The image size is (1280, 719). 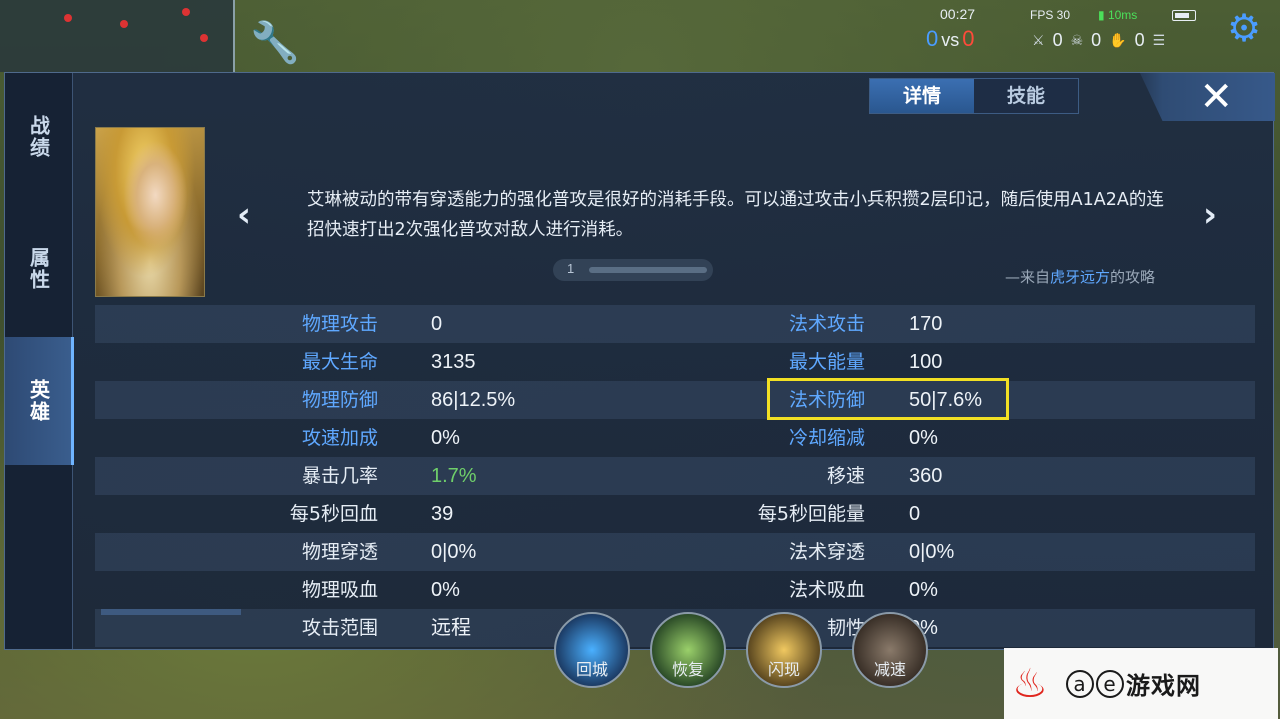 I want to click on close-icon: ✕, so click(x=1216, y=97).